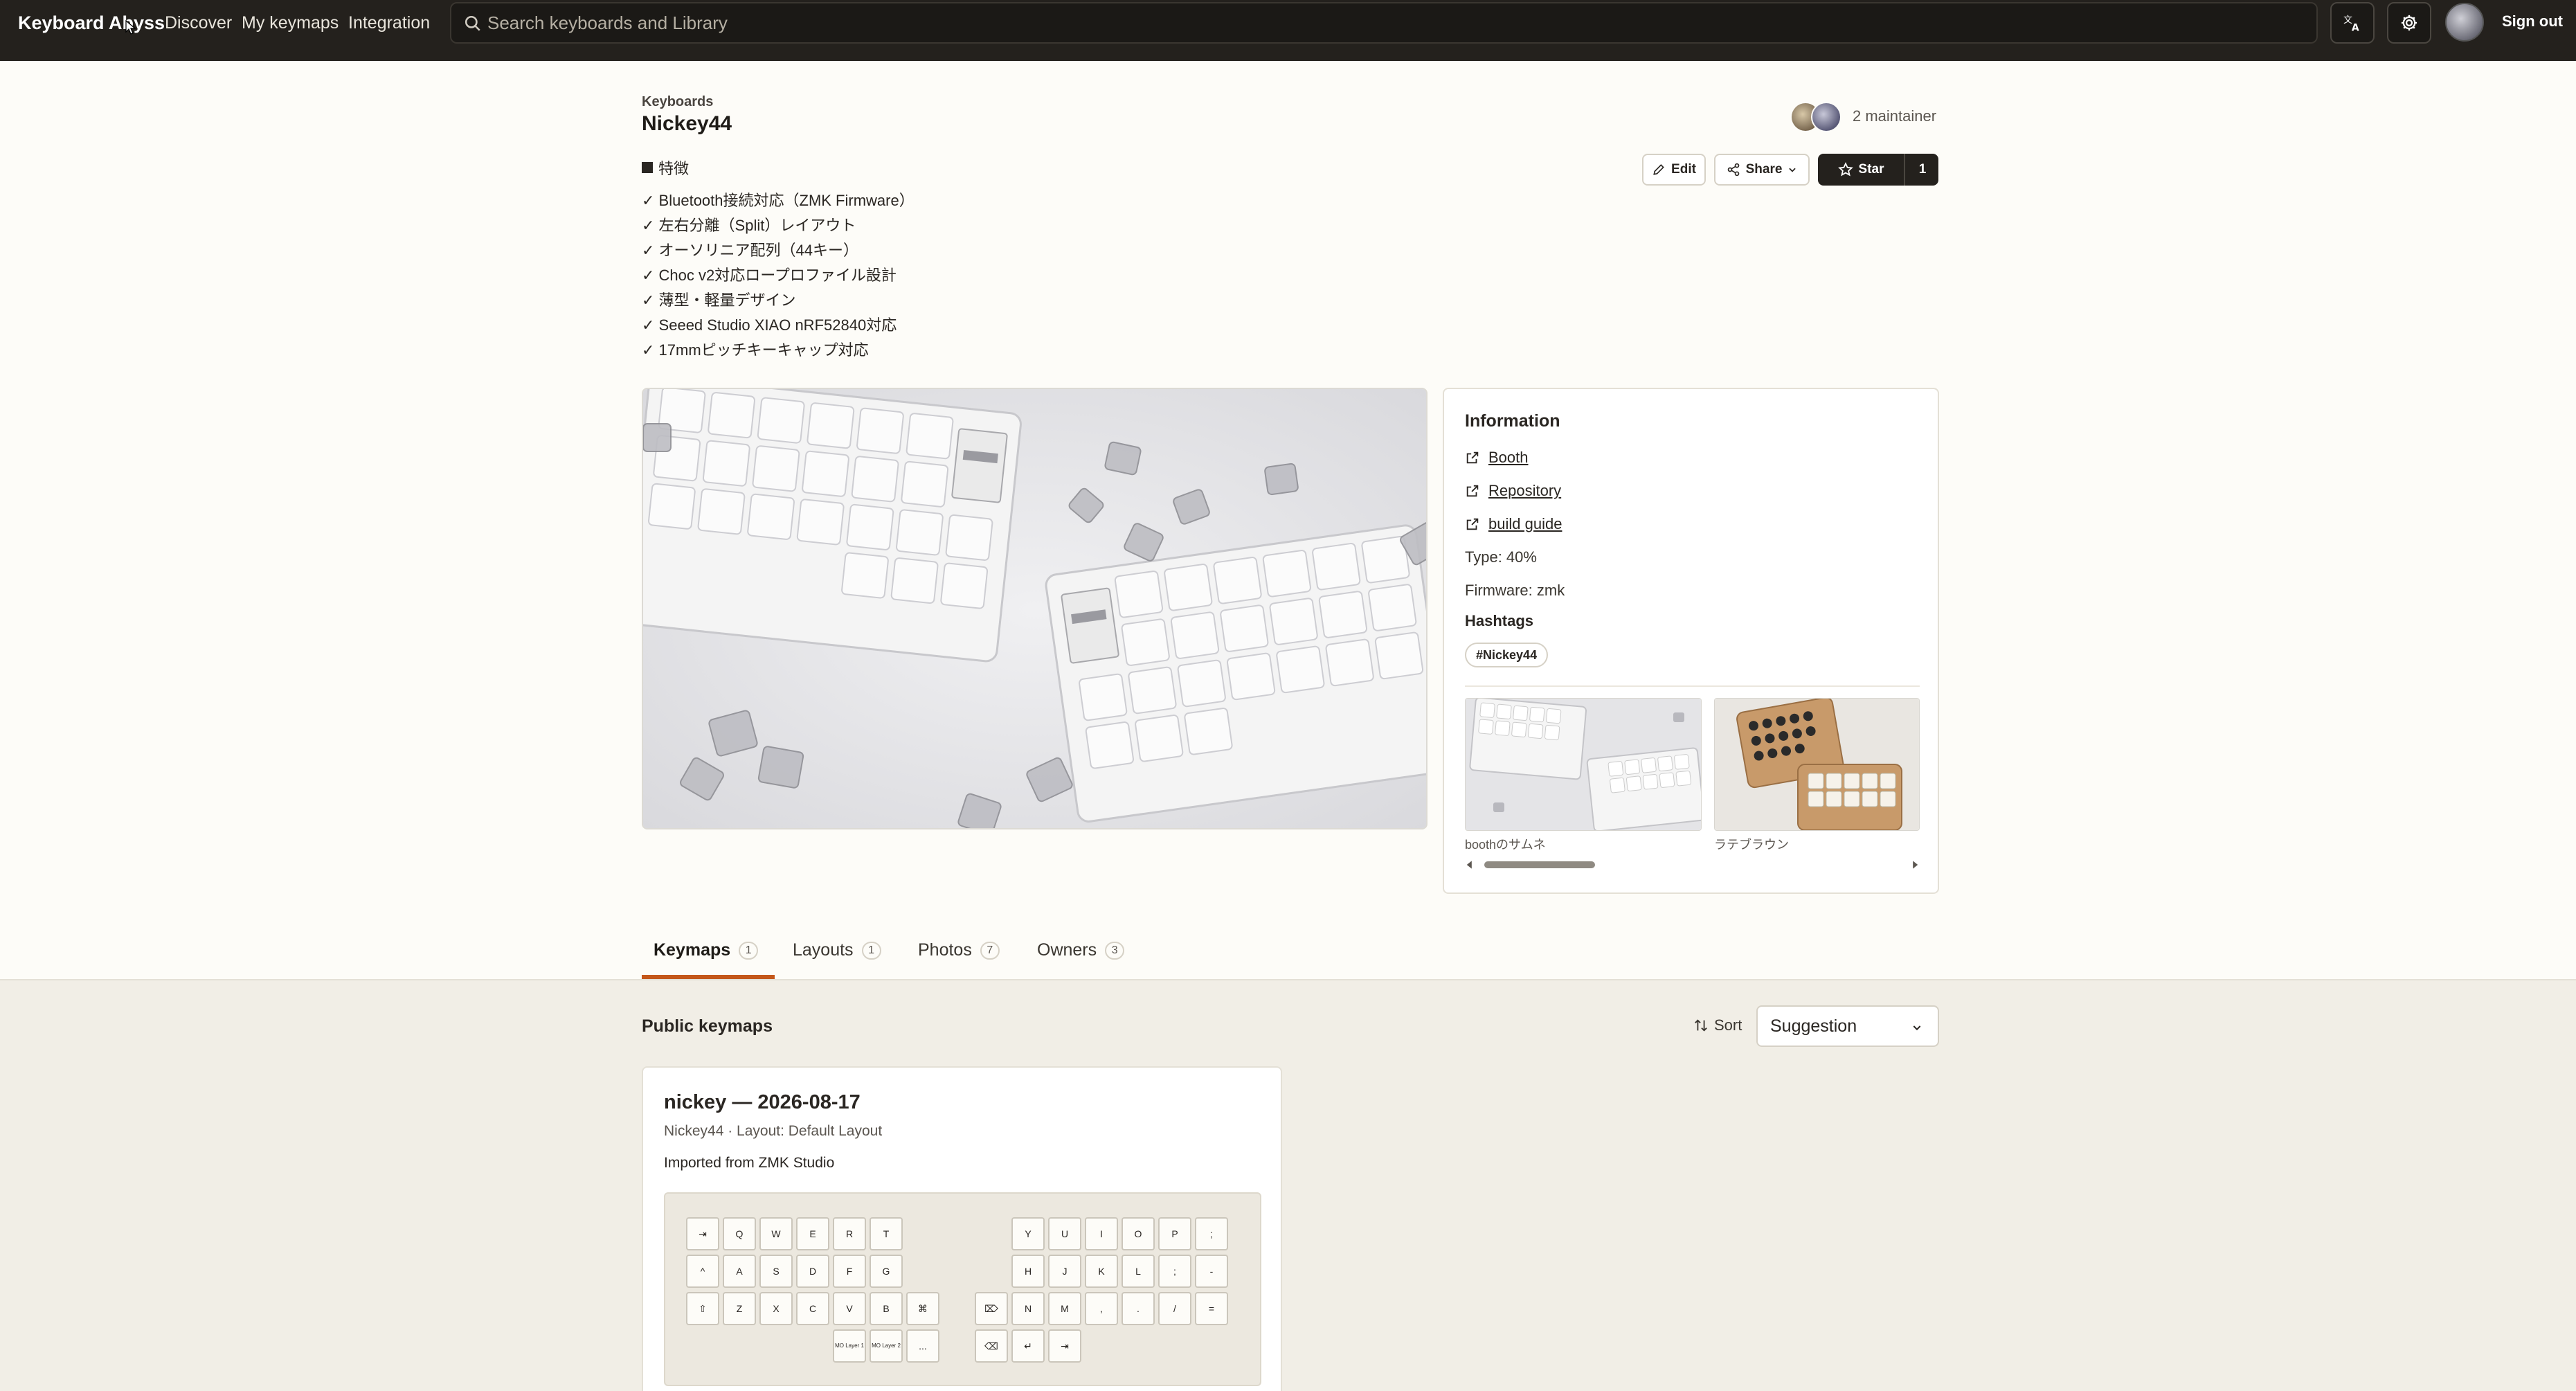 Image resolution: width=2576 pixels, height=1391 pixels. I want to click on share-button: Share, so click(1762, 170).